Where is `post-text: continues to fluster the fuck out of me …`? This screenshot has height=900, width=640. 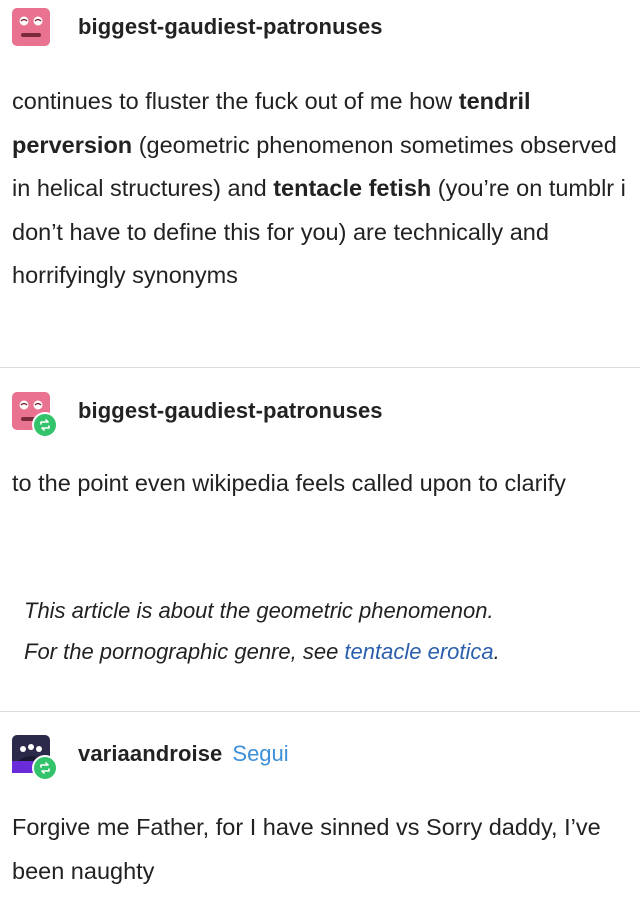 post-text: continues to fluster the fuck out of me … is located at coordinates (235, 101).